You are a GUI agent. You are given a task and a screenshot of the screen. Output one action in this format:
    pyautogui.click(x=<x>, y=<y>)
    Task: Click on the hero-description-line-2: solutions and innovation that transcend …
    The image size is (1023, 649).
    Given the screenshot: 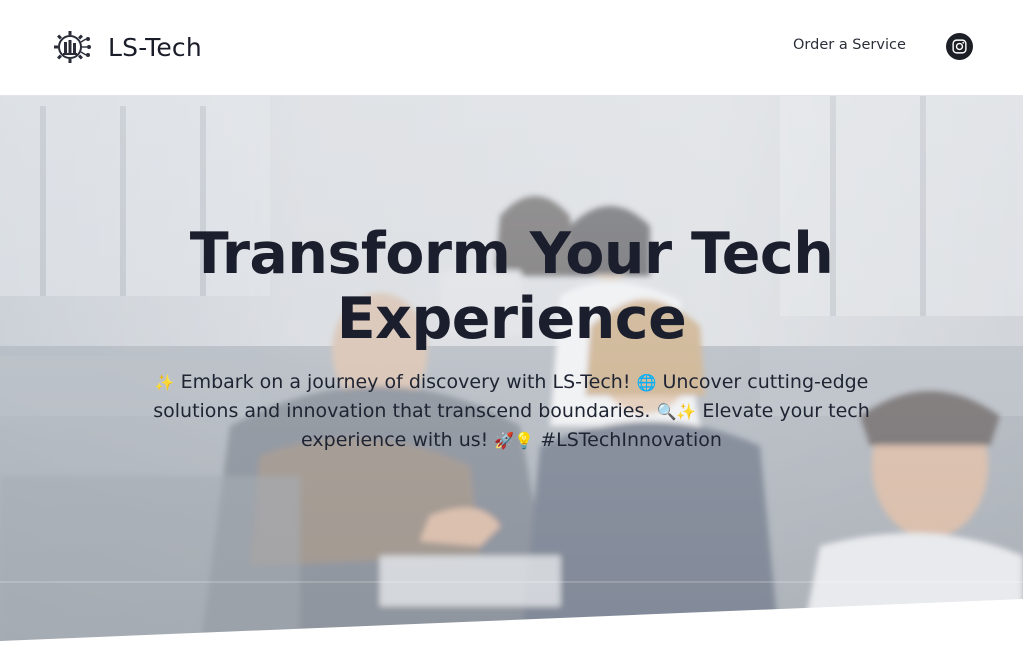 What is the action you would take?
    pyautogui.click(x=511, y=411)
    